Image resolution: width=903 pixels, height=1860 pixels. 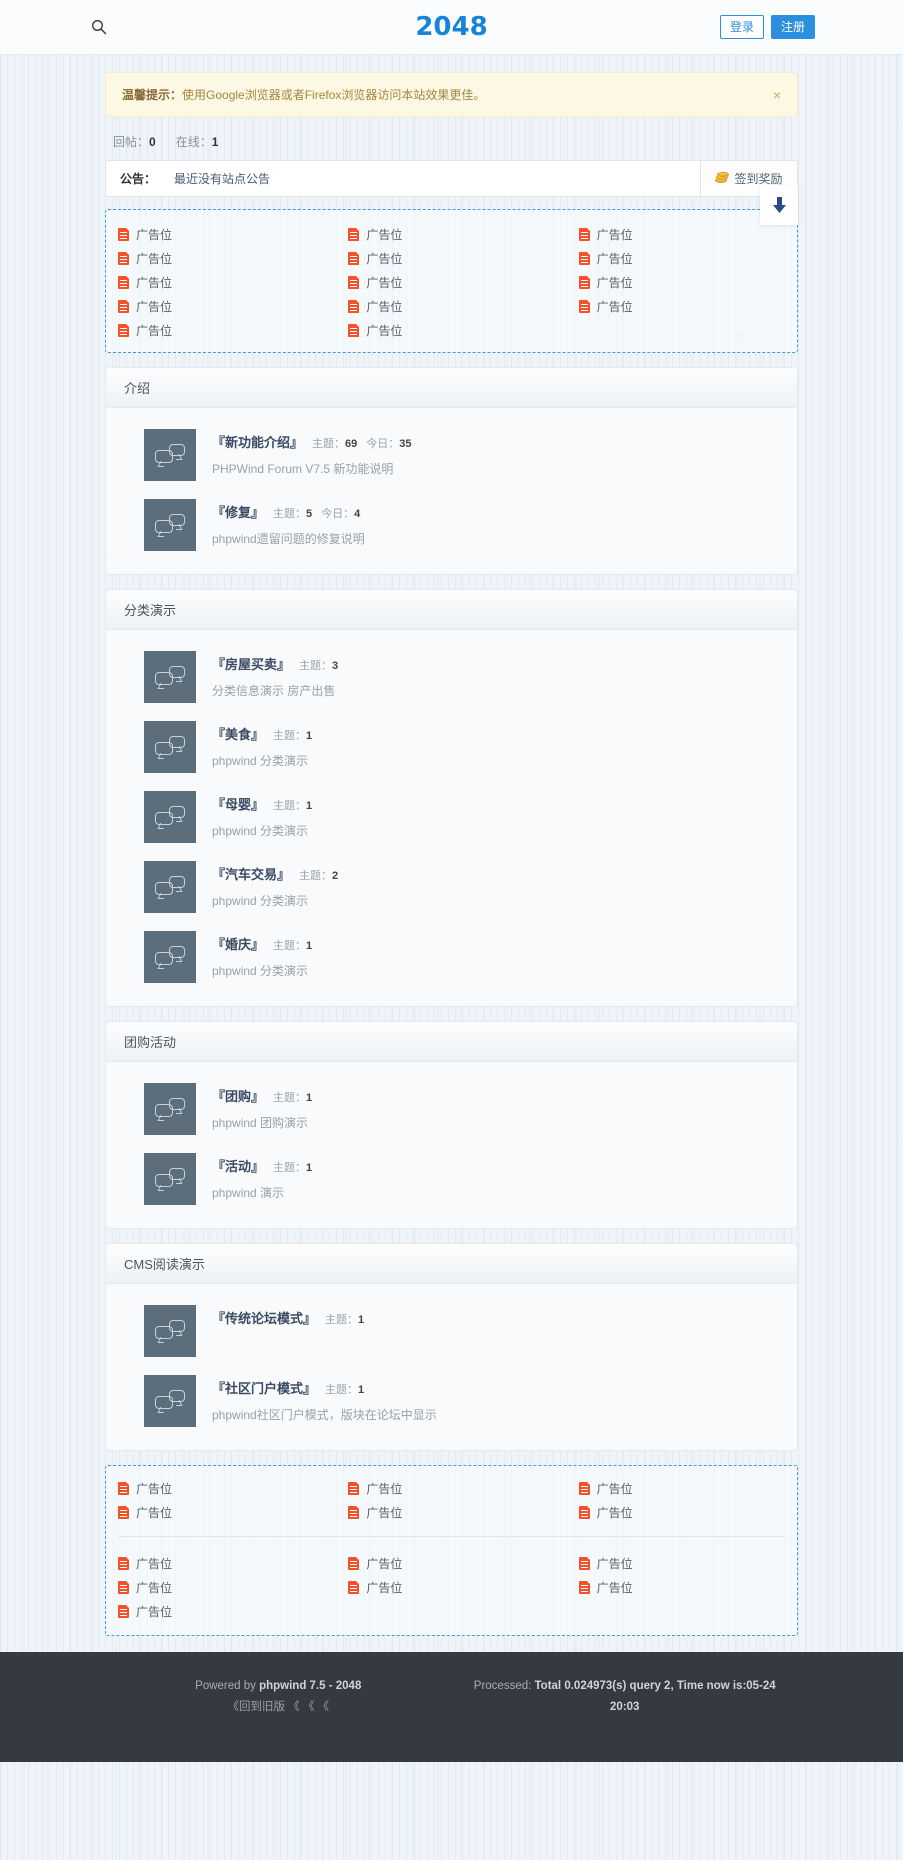 I want to click on forum-info: 『美食』 主题：1 phpwind 分类演示, so click(x=262, y=745).